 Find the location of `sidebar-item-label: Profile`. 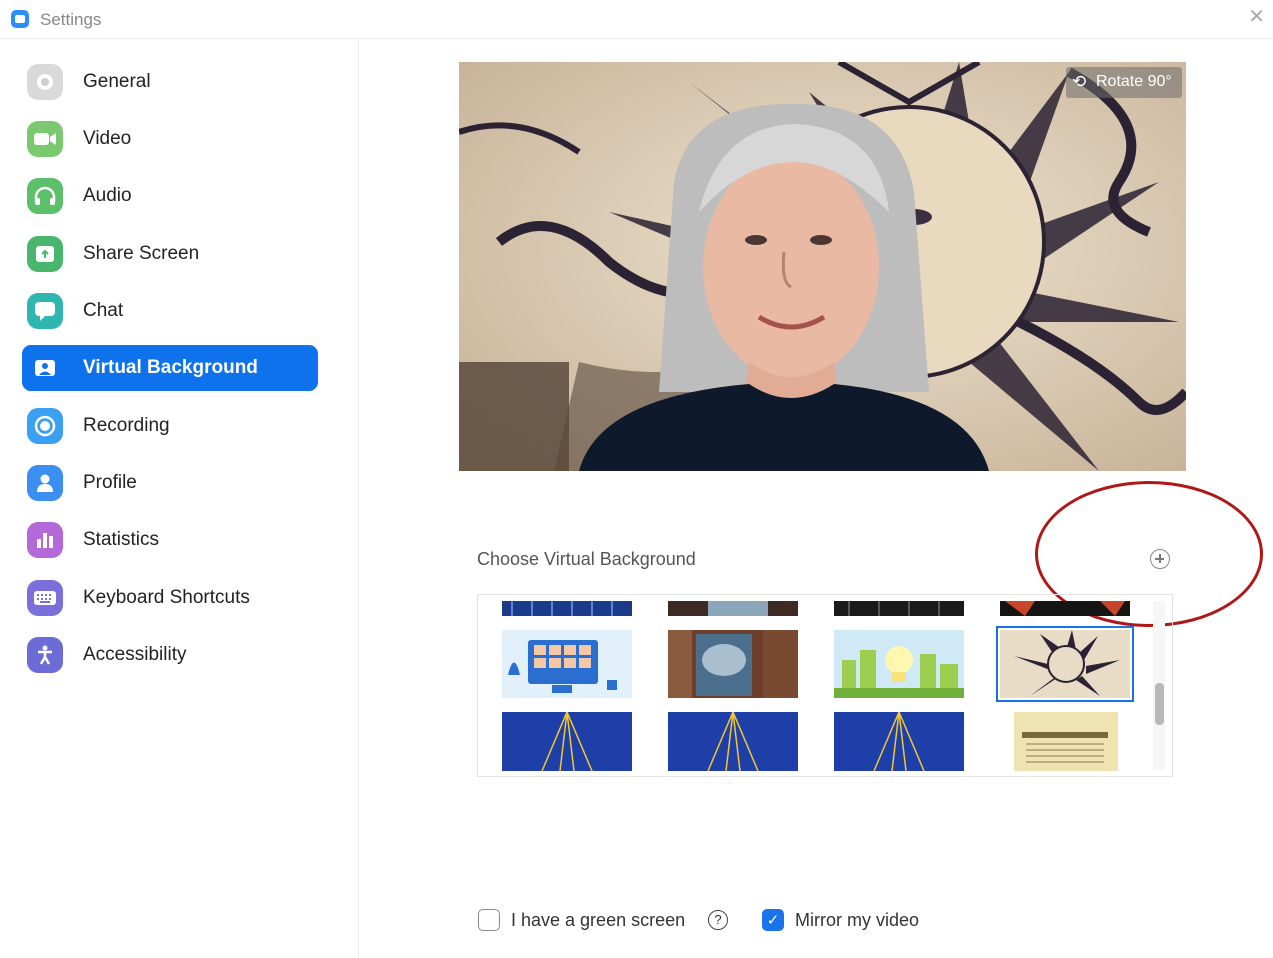

sidebar-item-label: Profile is located at coordinates (110, 482).